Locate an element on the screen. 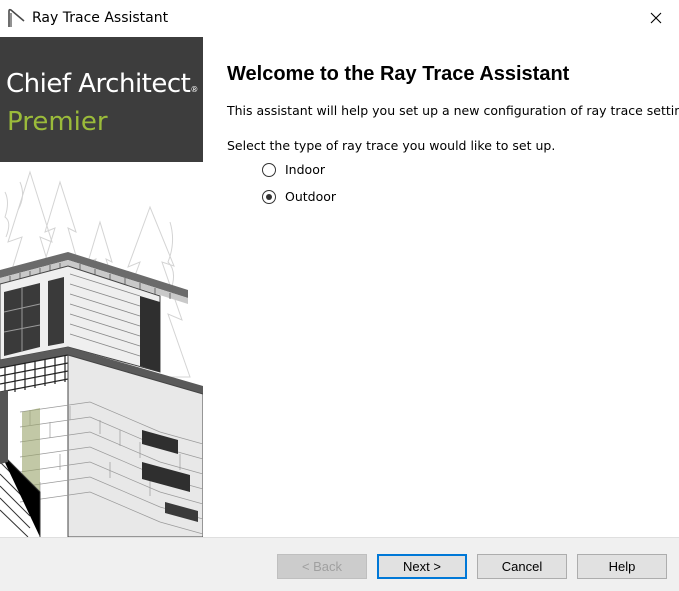 This screenshot has height=591, width=679. indoor-radio-option: Indoor is located at coordinates (293, 170).